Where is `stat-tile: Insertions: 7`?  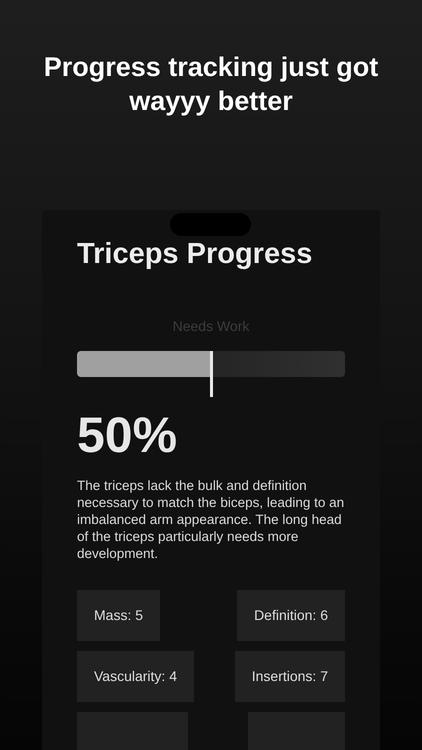
stat-tile: Insertions: 7 is located at coordinates (289, 676).